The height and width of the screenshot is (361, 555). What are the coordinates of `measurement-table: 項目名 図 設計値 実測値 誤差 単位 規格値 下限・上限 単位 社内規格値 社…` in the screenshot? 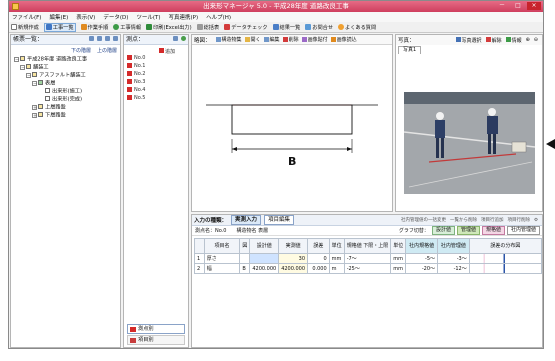 It's located at (368, 256).